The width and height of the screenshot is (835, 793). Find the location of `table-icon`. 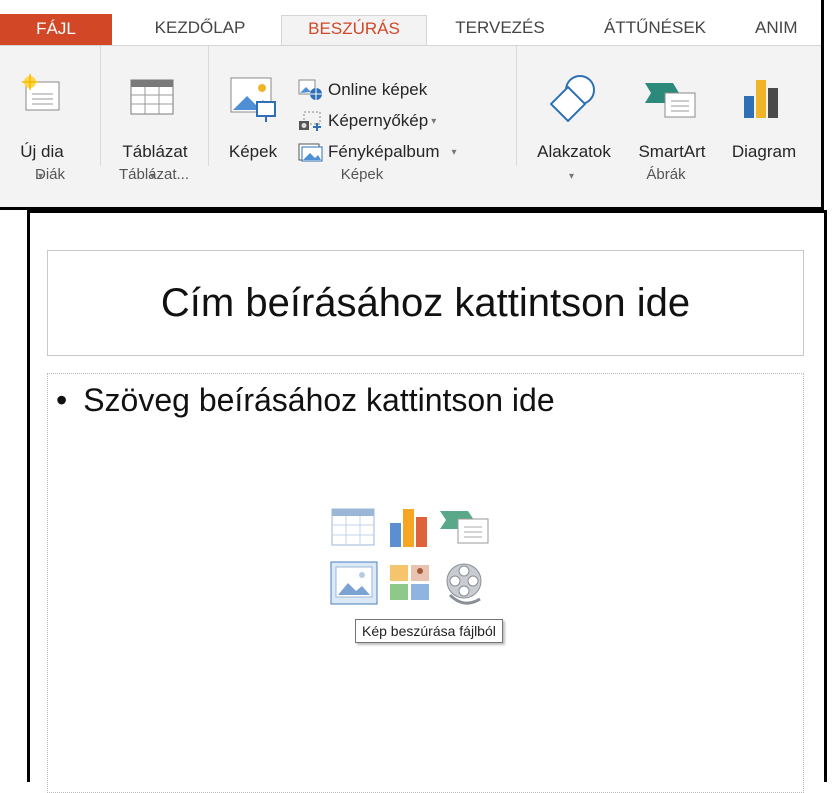

table-icon is located at coordinates (152, 97).